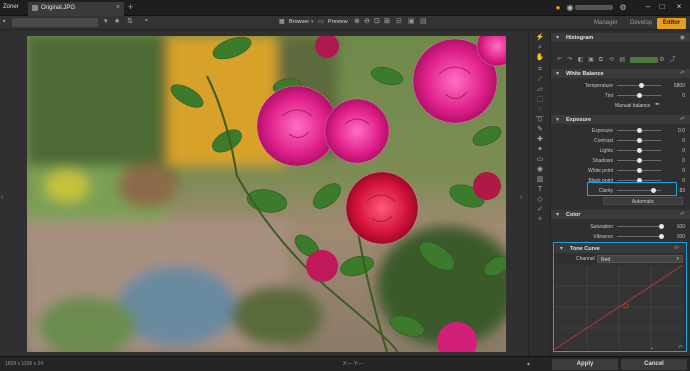  What do you see at coordinates (620, 170) in the screenshot?
I see `slider-white-point: White point 0` at bounding box center [620, 170].